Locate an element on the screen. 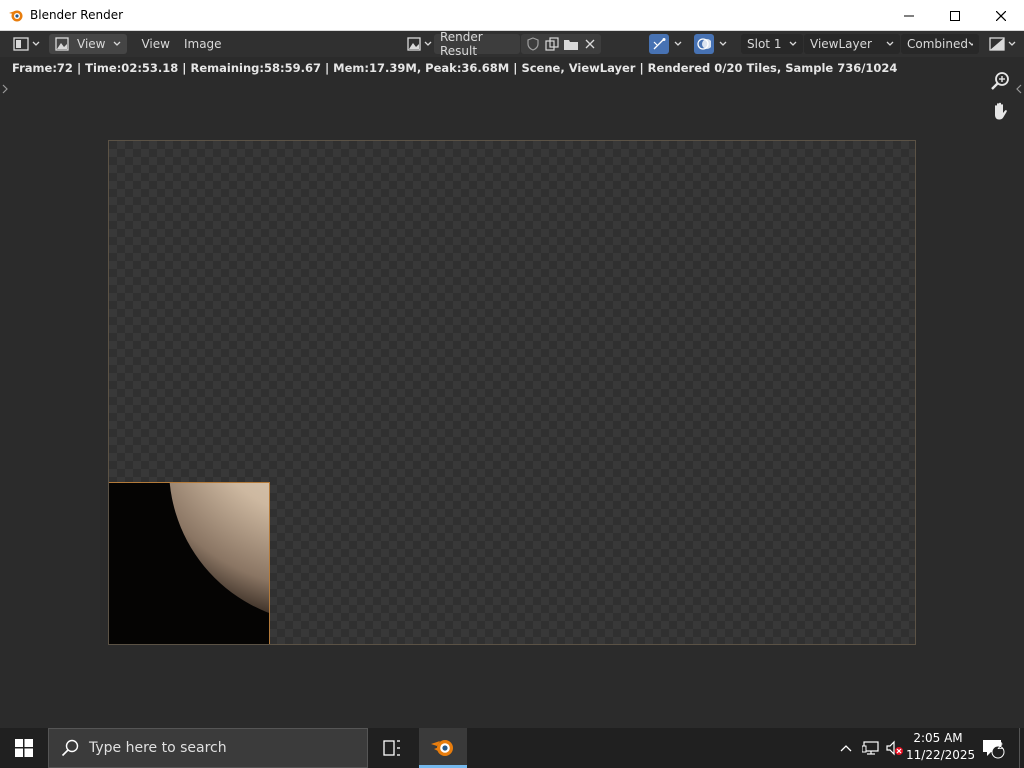 The image size is (1024, 768). search-icon is located at coordinates (70, 748).